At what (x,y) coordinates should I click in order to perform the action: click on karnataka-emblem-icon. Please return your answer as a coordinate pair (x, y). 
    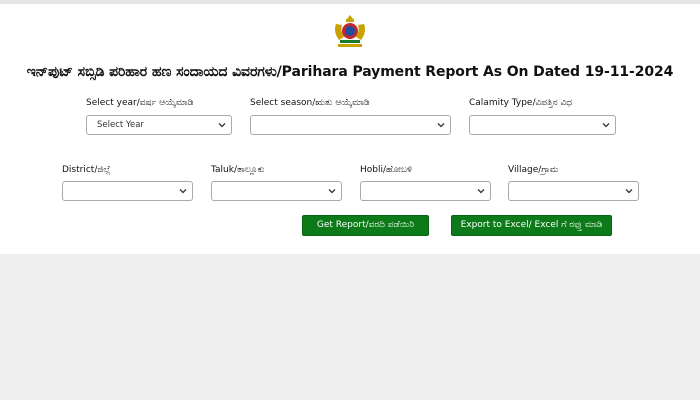
    Looking at the image, I should click on (350, 31).